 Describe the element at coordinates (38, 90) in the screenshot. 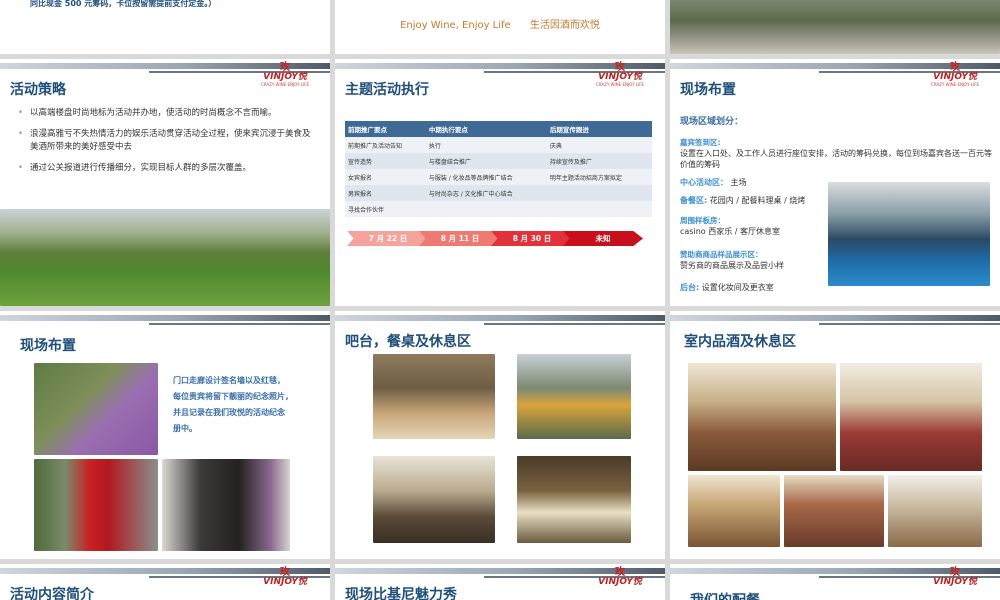

I see `slide-title: 活动策略` at that location.